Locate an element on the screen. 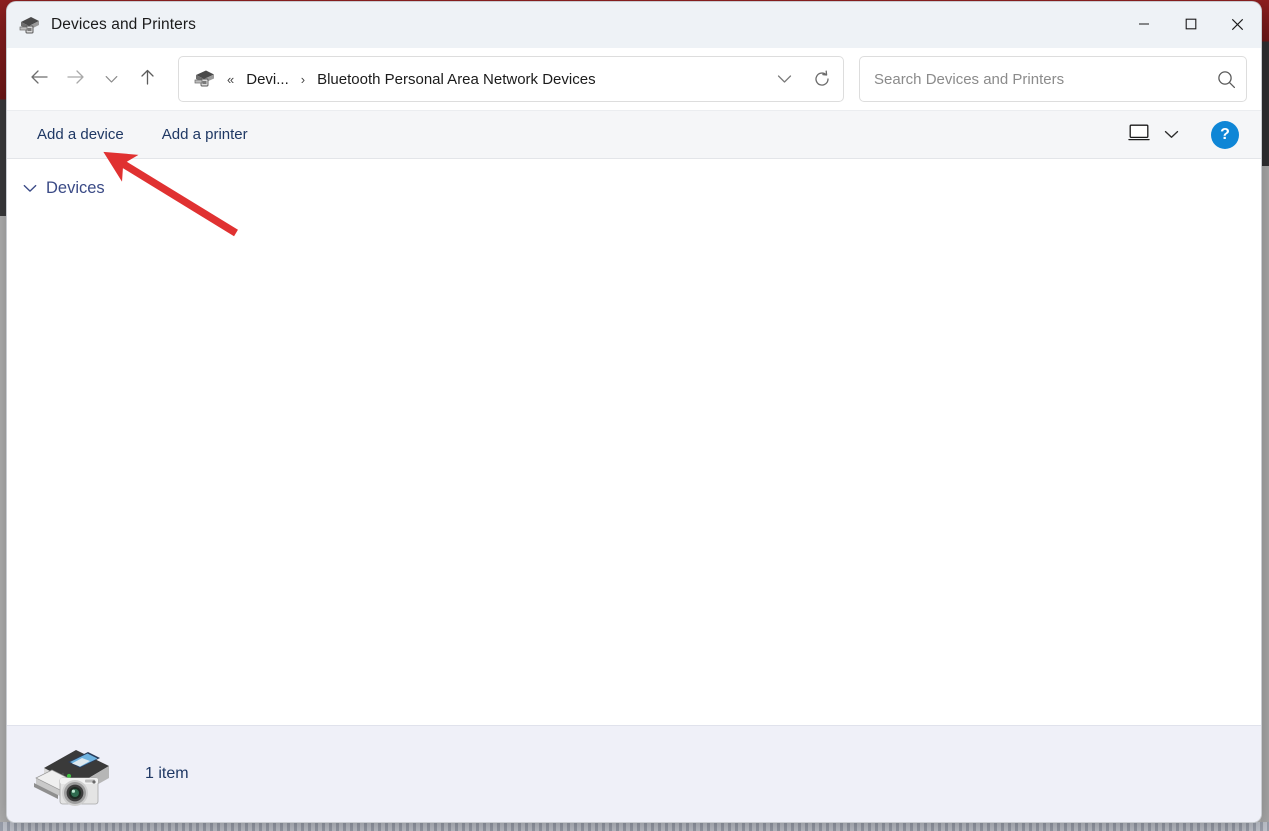 This screenshot has width=1269, height=831. title-bar: Devices and Printers is located at coordinates (634, 25).